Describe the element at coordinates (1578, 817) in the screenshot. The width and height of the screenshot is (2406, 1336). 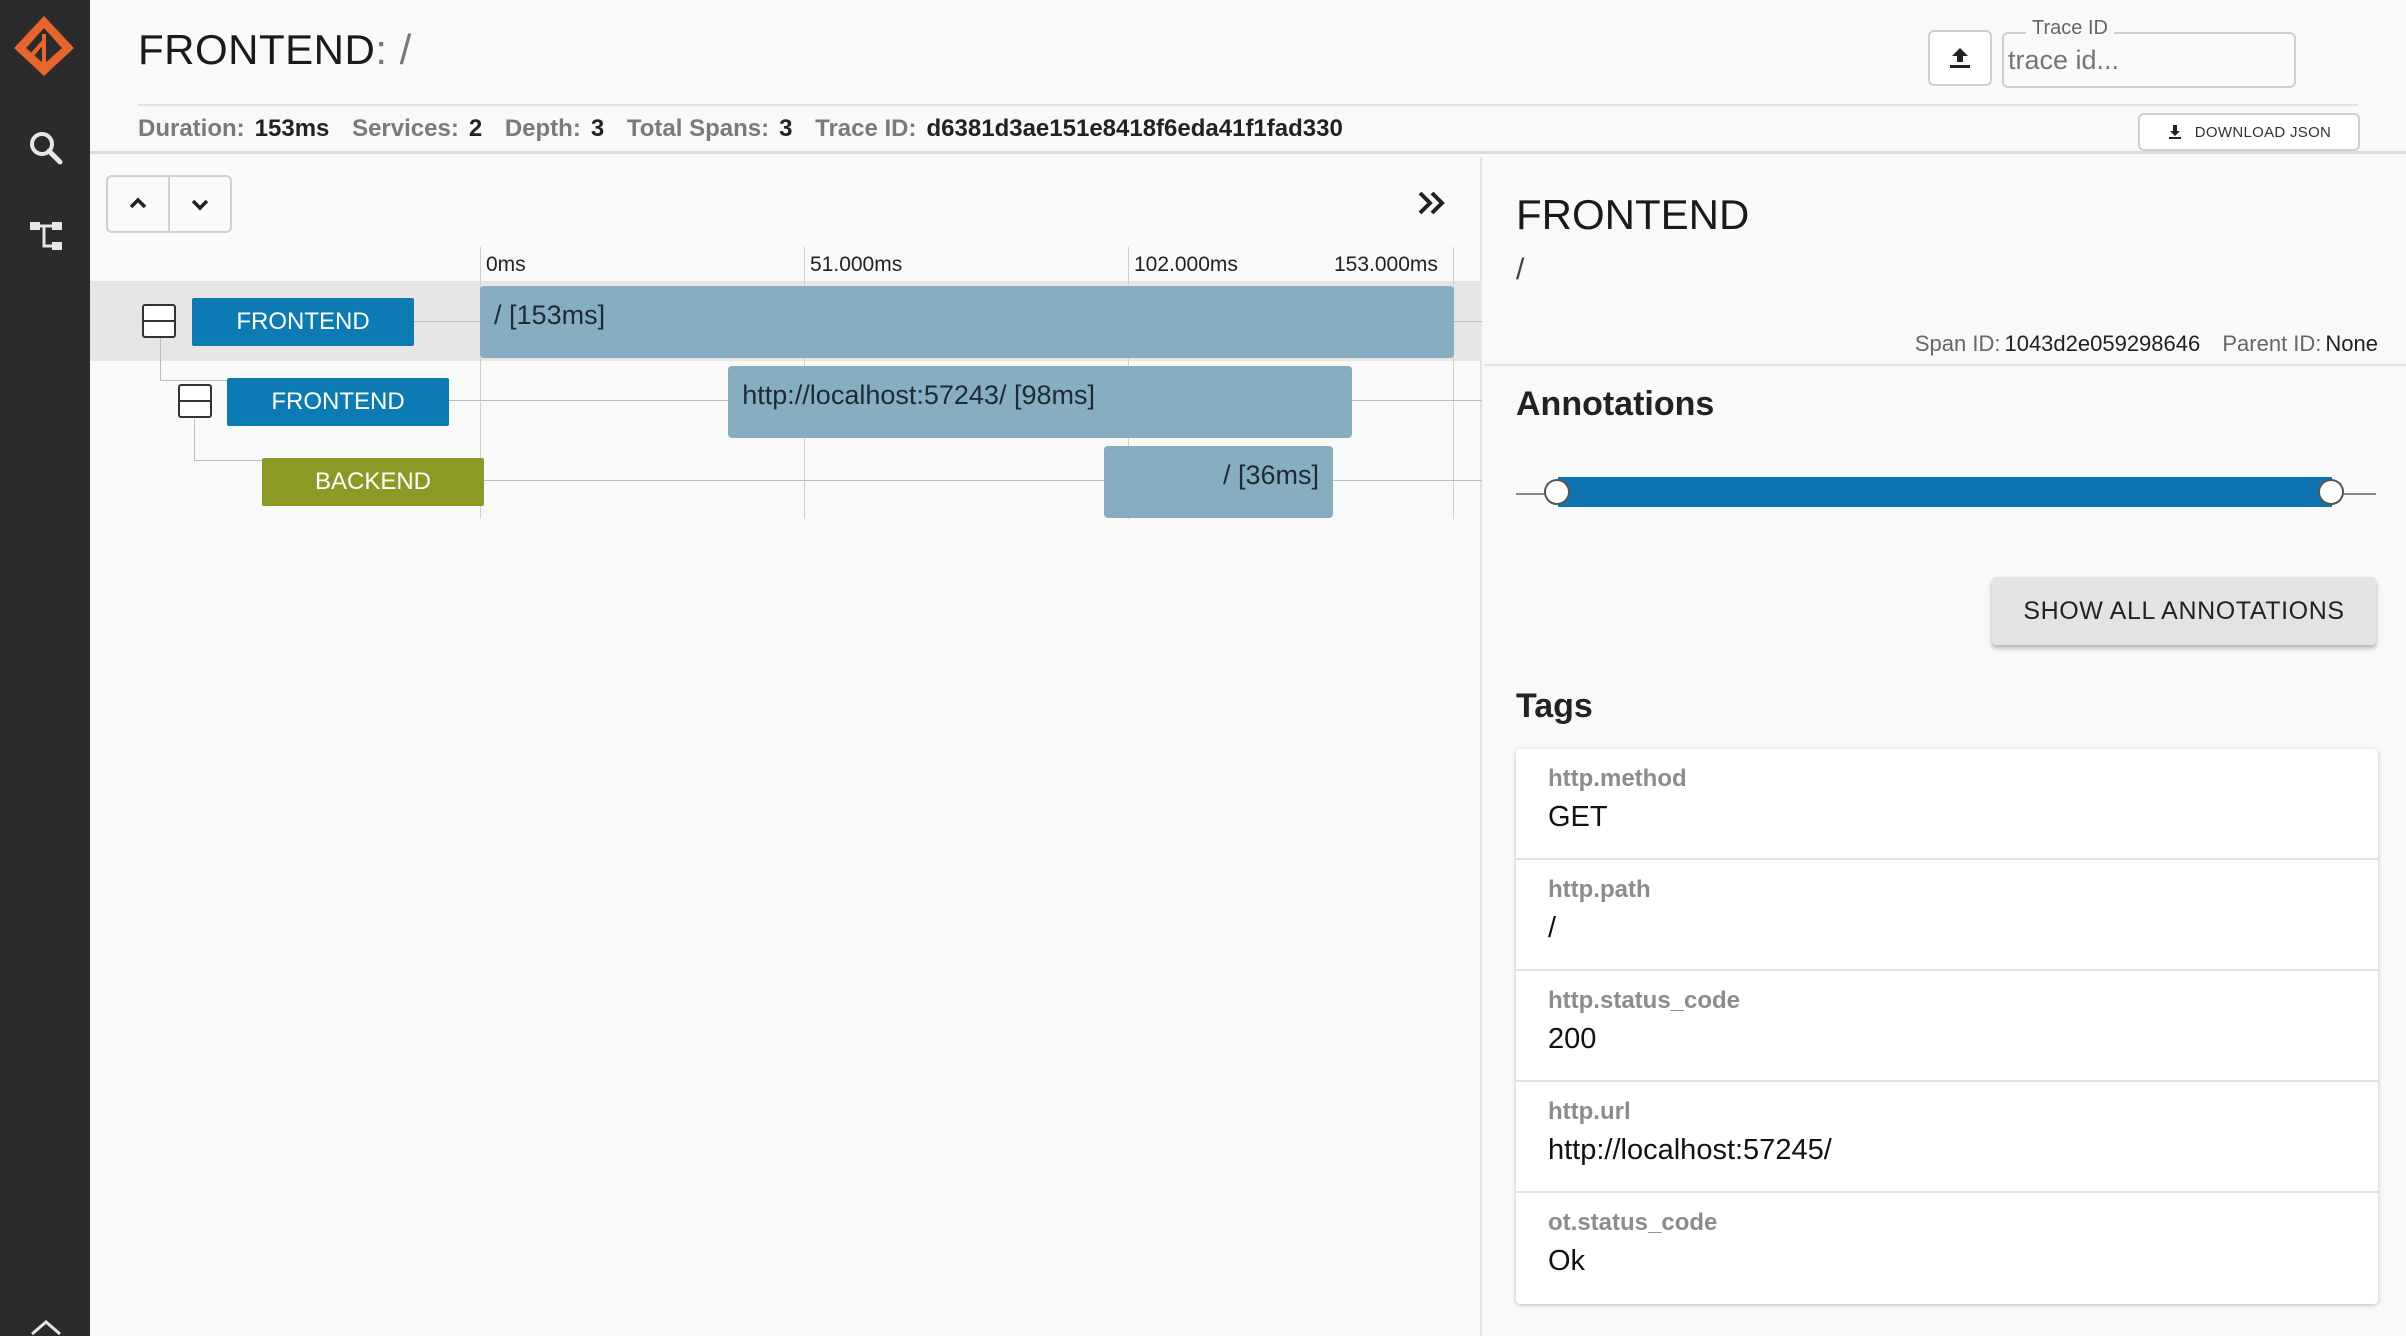
I see `tag-value: GET` at that location.